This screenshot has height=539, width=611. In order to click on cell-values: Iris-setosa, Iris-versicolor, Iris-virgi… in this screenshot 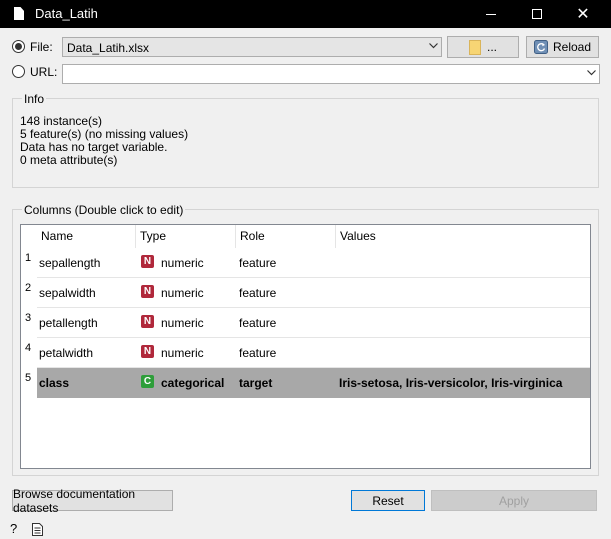, I will do `click(451, 383)`.